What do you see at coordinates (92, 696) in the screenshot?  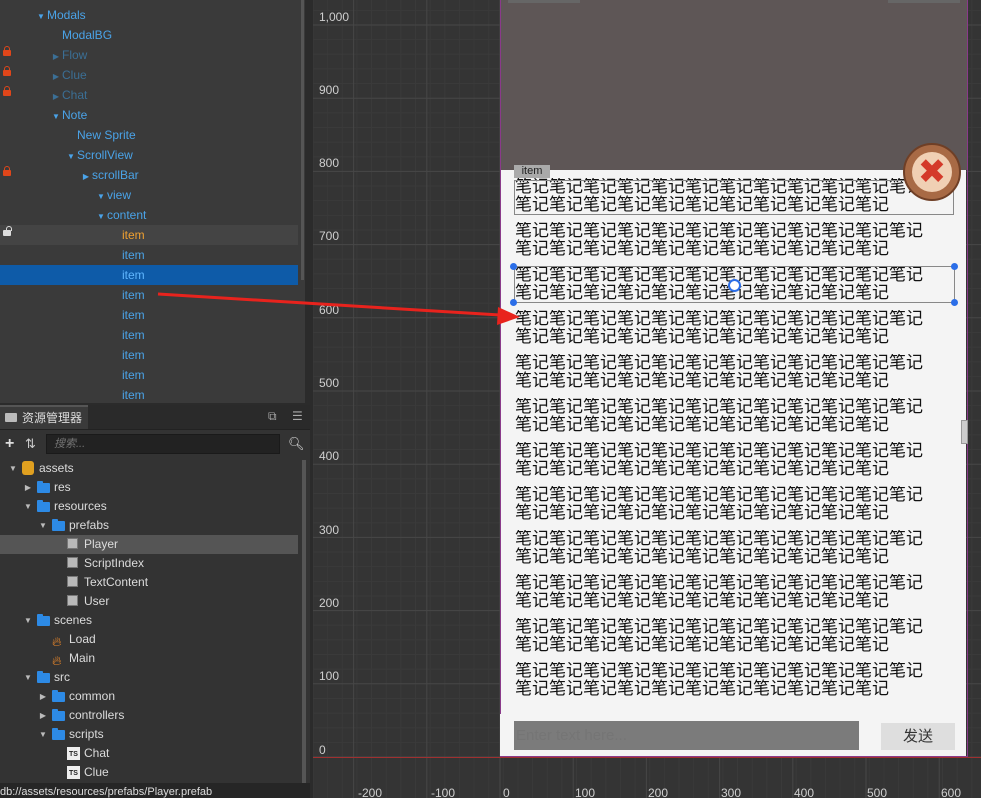 I see `asset-item-label: common` at bounding box center [92, 696].